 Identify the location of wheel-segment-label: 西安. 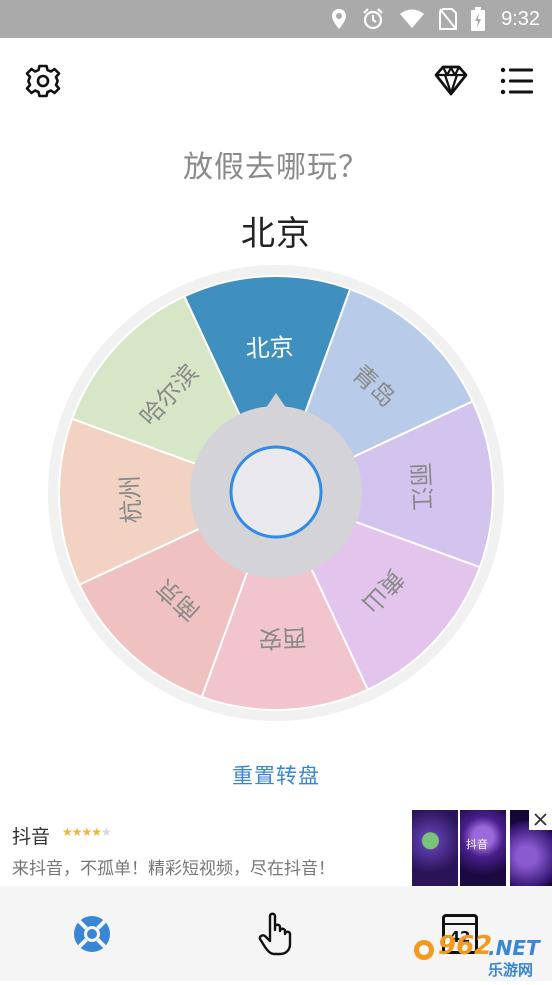
(282, 638).